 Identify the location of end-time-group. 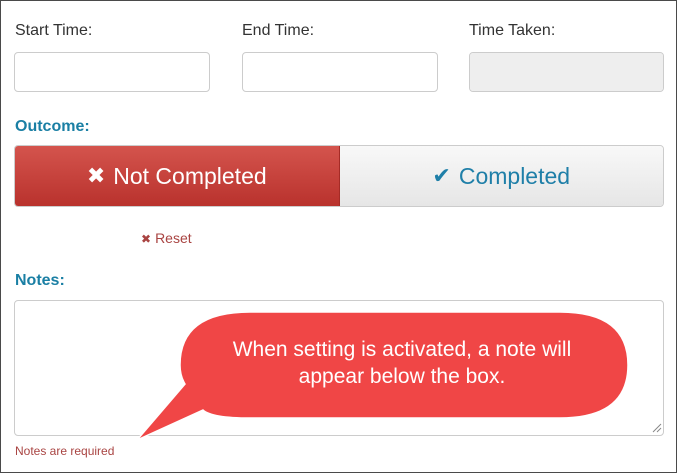
(340, 72).